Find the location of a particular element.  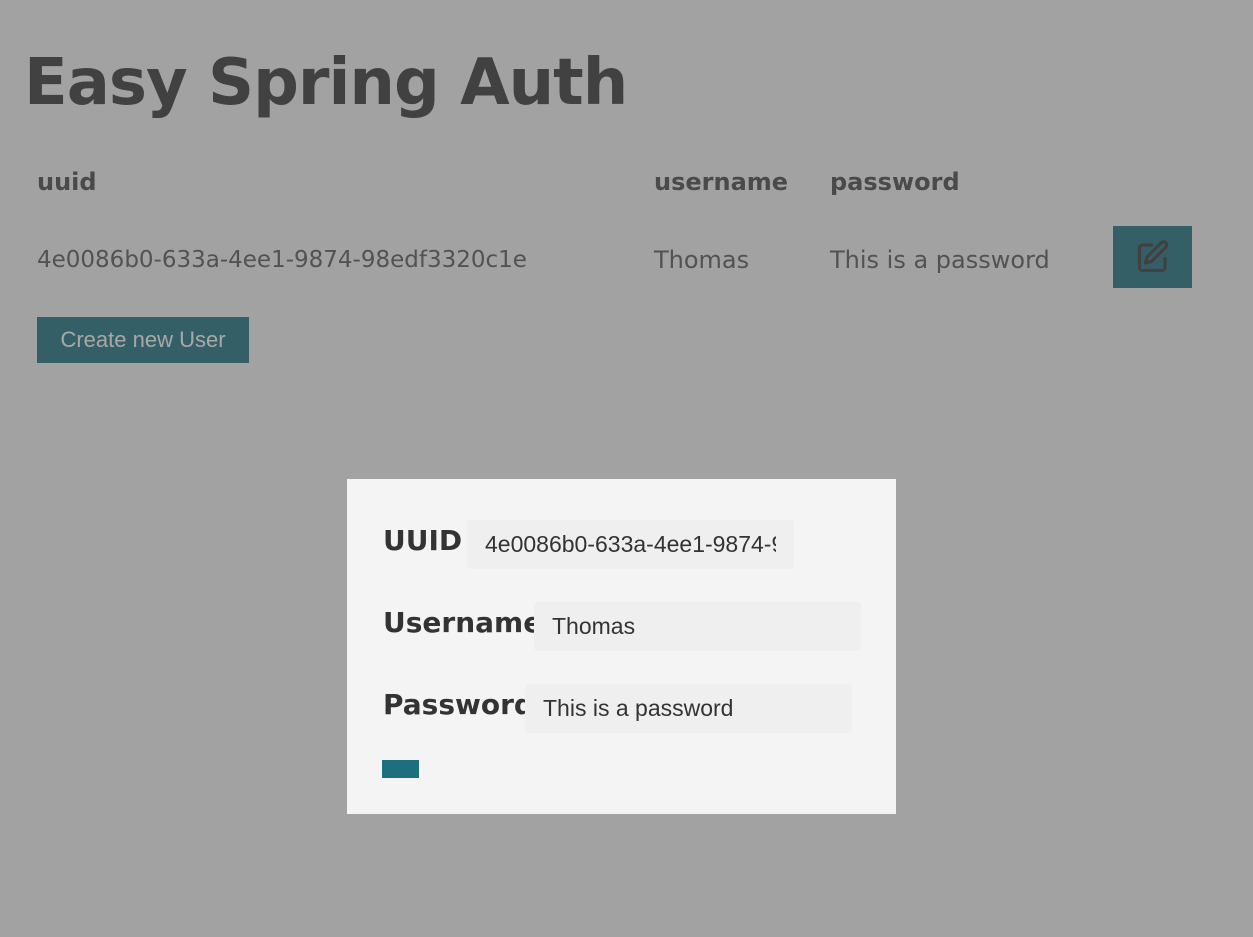

username-label: Username is located at coordinates (463, 622).